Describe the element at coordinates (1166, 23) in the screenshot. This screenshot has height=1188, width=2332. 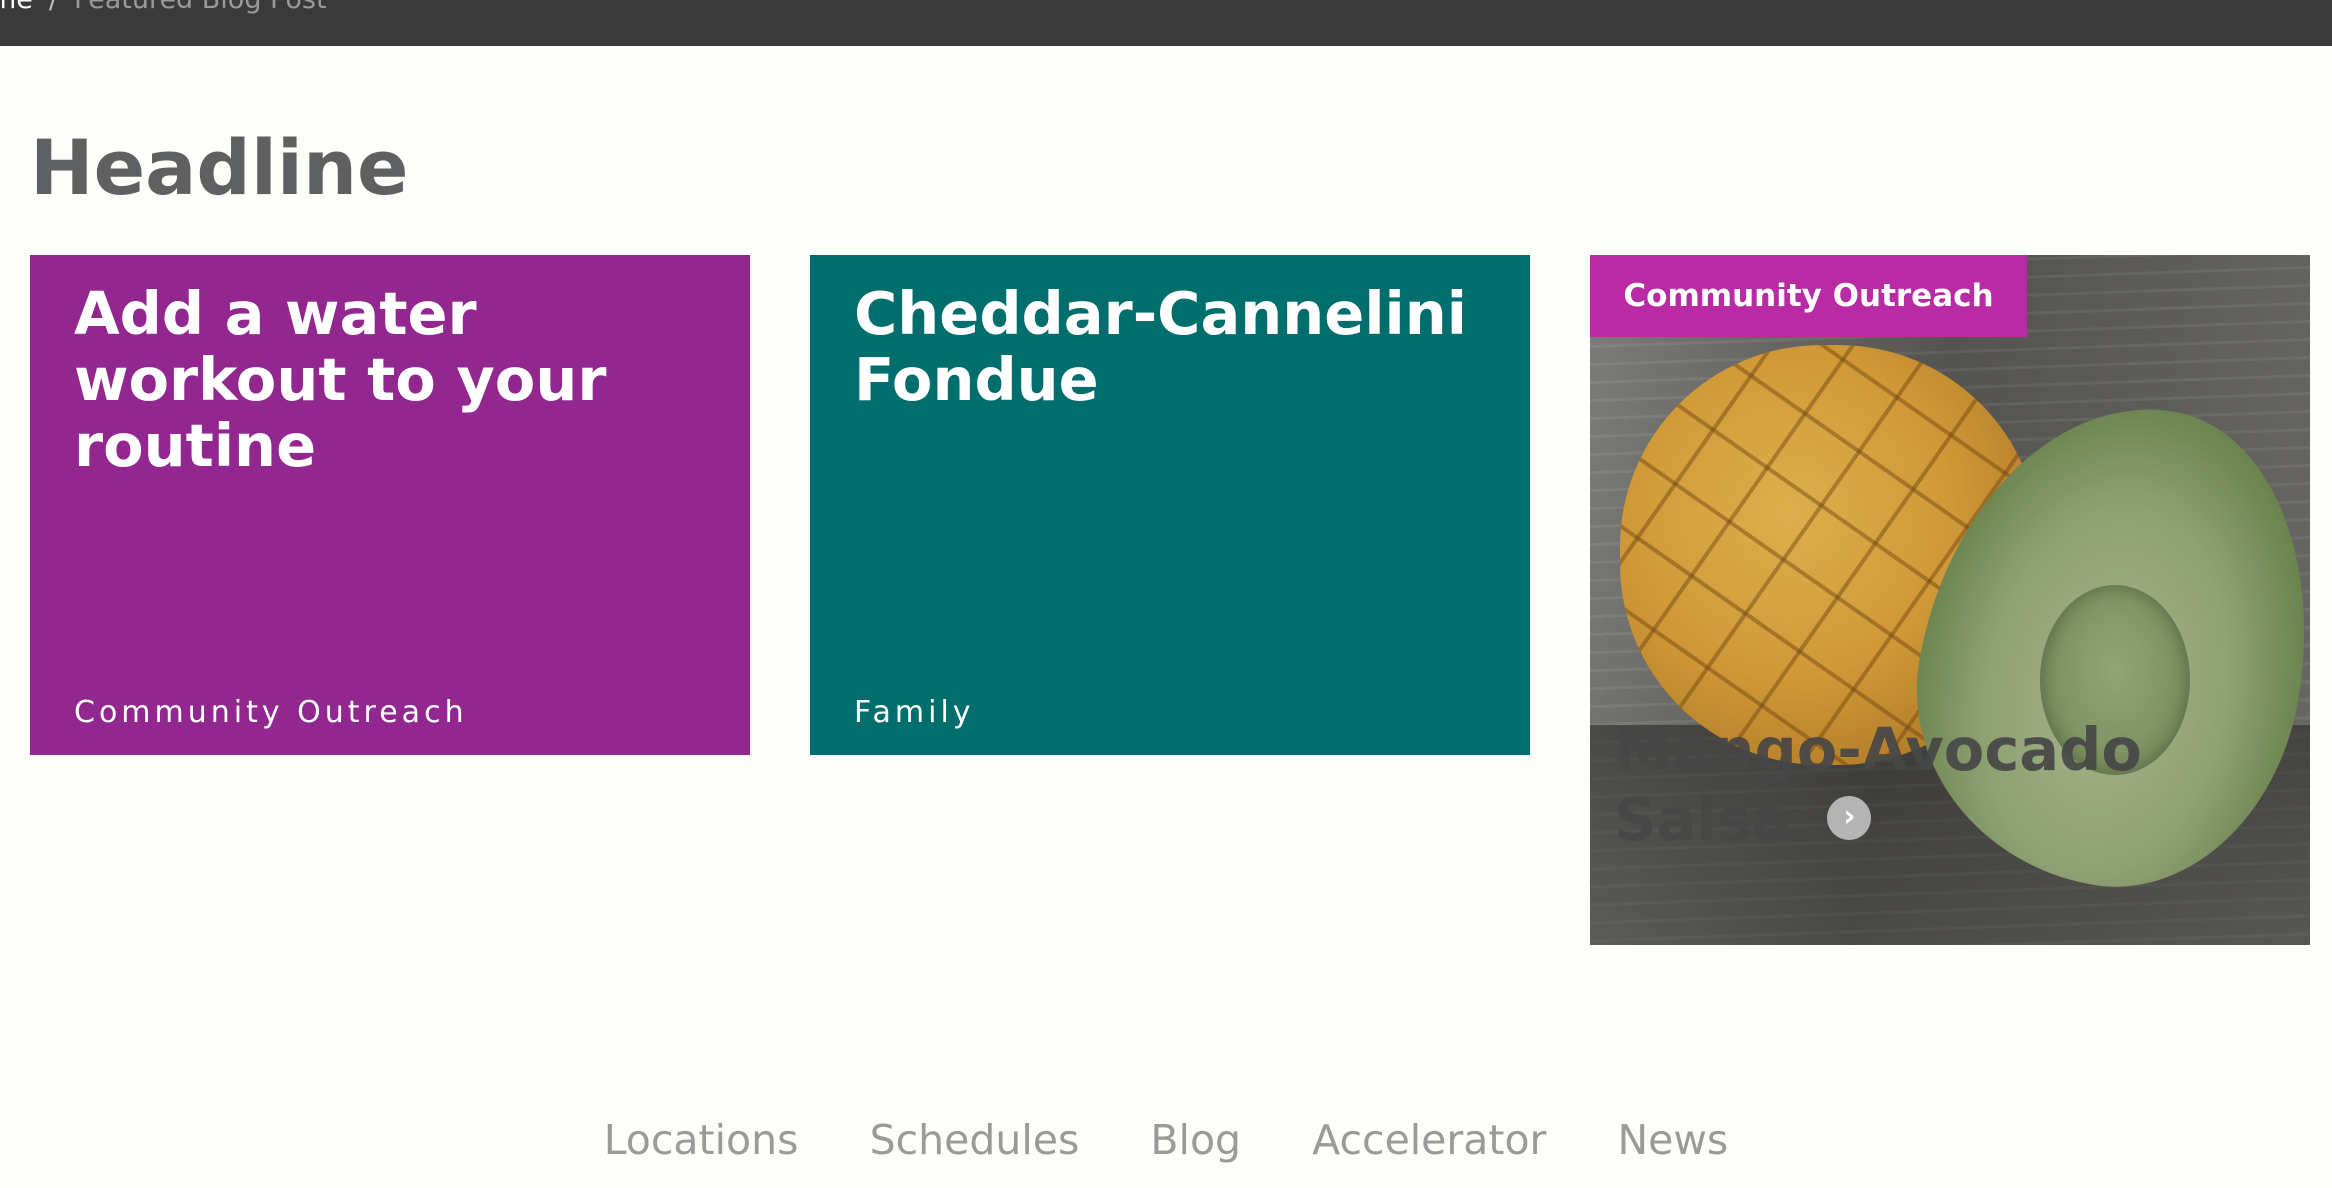
I see `top-bar: me / Featured Blog Post` at that location.